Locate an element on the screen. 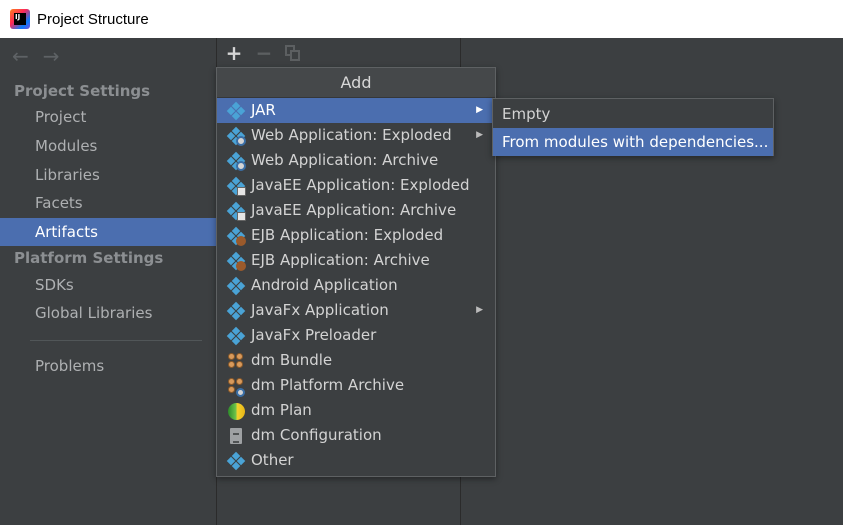 The height and width of the screenshot is (525, 843). sidebar-item-artifacts: Artifacts is located at coordinates (108, 232).